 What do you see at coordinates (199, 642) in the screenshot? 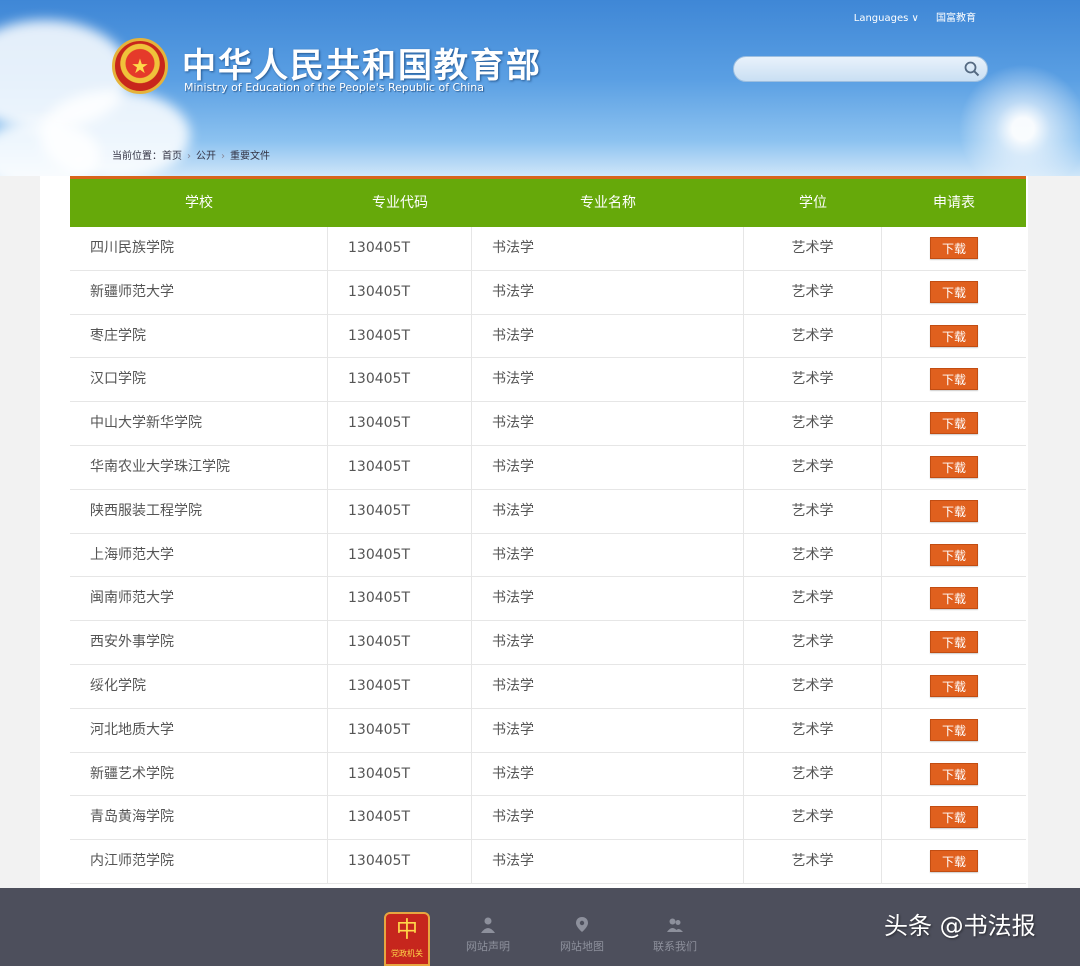
I see `school-cell: 西安外事学院` at bounding box center [199, 642].